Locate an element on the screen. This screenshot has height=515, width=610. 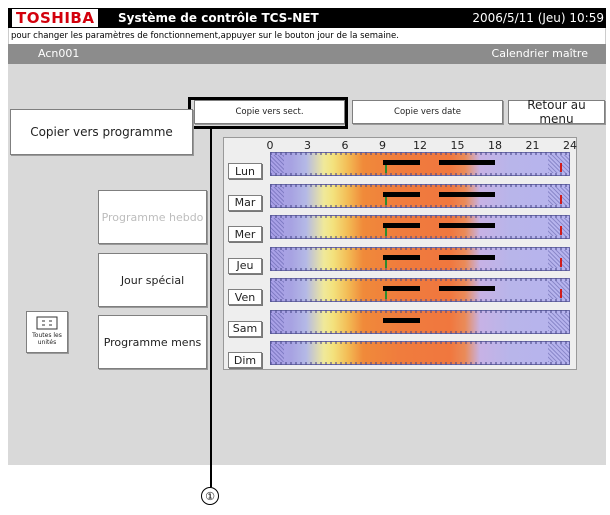
copy-to-program-button: Copier vers programme is located at coordinates (101, 132).